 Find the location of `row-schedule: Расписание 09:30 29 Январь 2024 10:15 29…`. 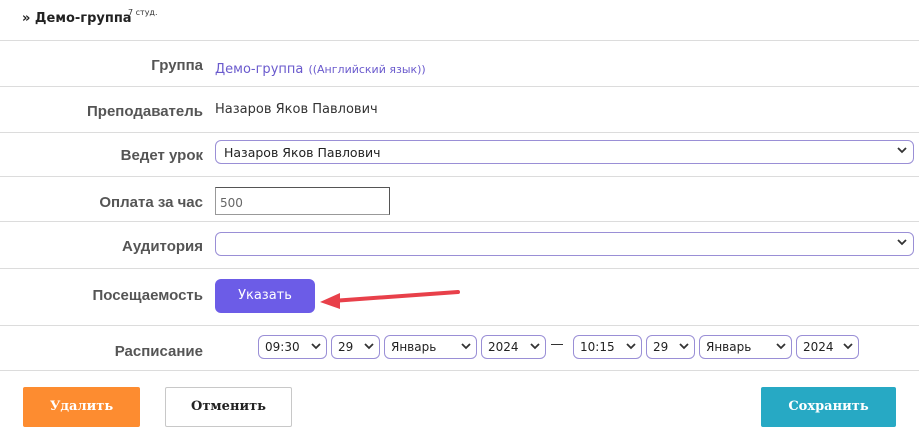

row-schedule: Расписание 09:30 29 Январь 2024 10:15 29… is located at coordinates (459, 348).